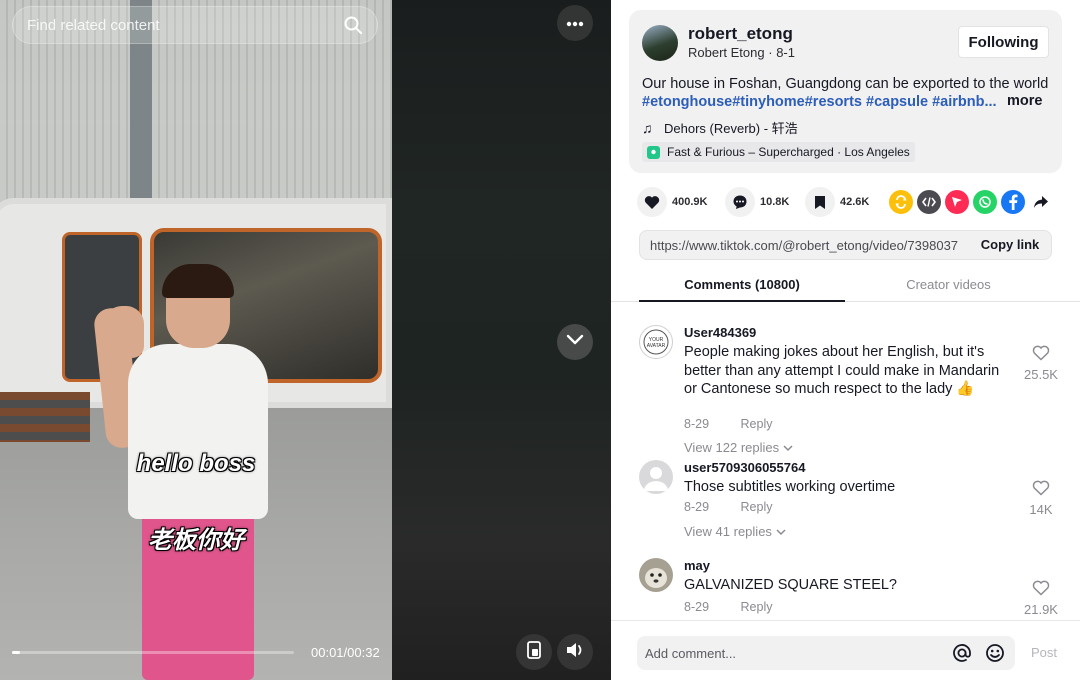 This screenshot has height=680, width=1080. I want to click on volume-icon, so click(575, 652).